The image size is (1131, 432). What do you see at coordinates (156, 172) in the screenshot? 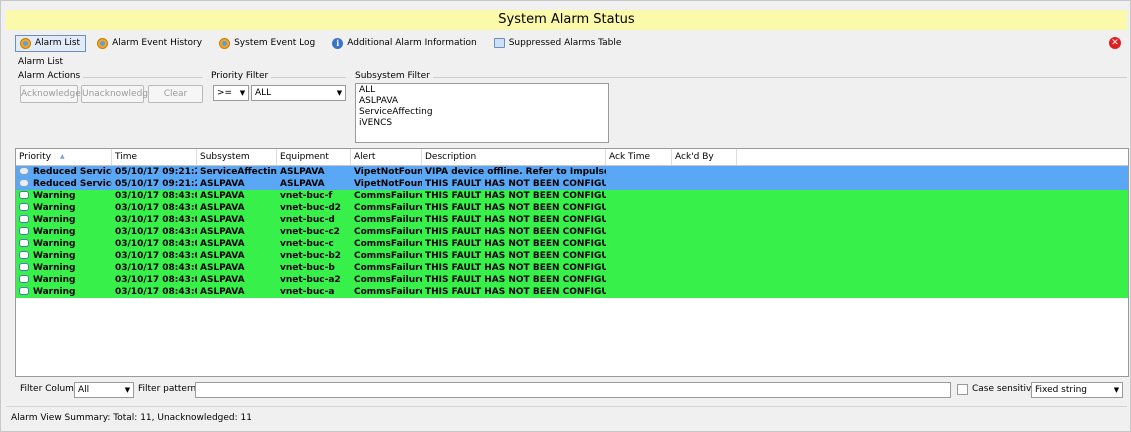
I see `cell-time: 05/10/17 09:21:20` at bounding box center [156, 172].